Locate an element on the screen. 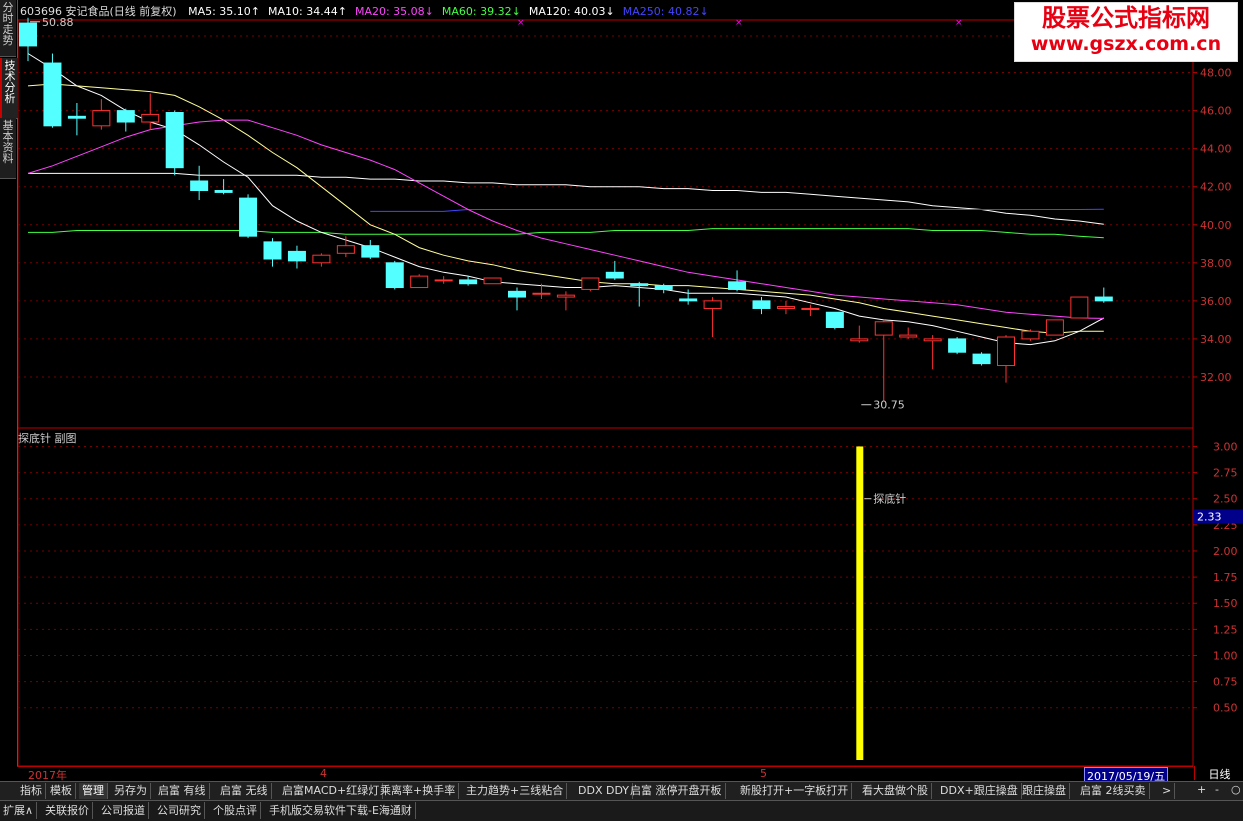  bottom-bar-item: 个股点评 is located at coordinates (235, 810).